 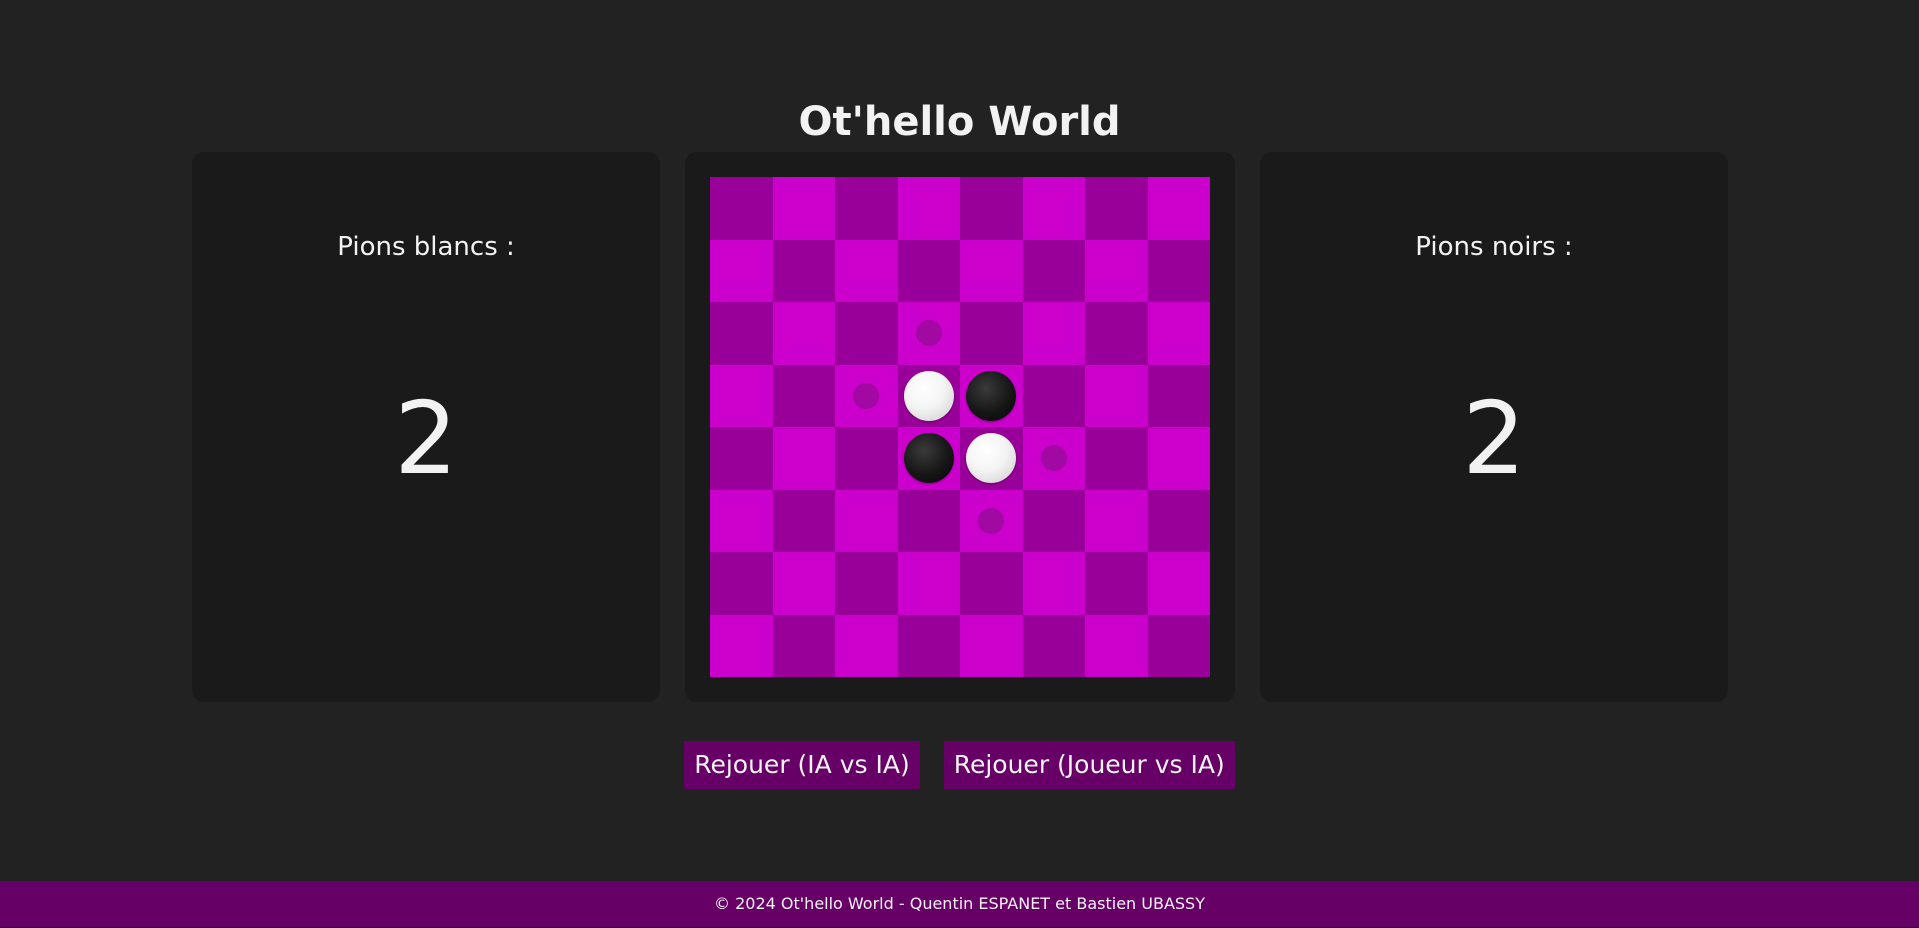 I want to click on board-cell-r6-c6, so click(x=1053, y=520).